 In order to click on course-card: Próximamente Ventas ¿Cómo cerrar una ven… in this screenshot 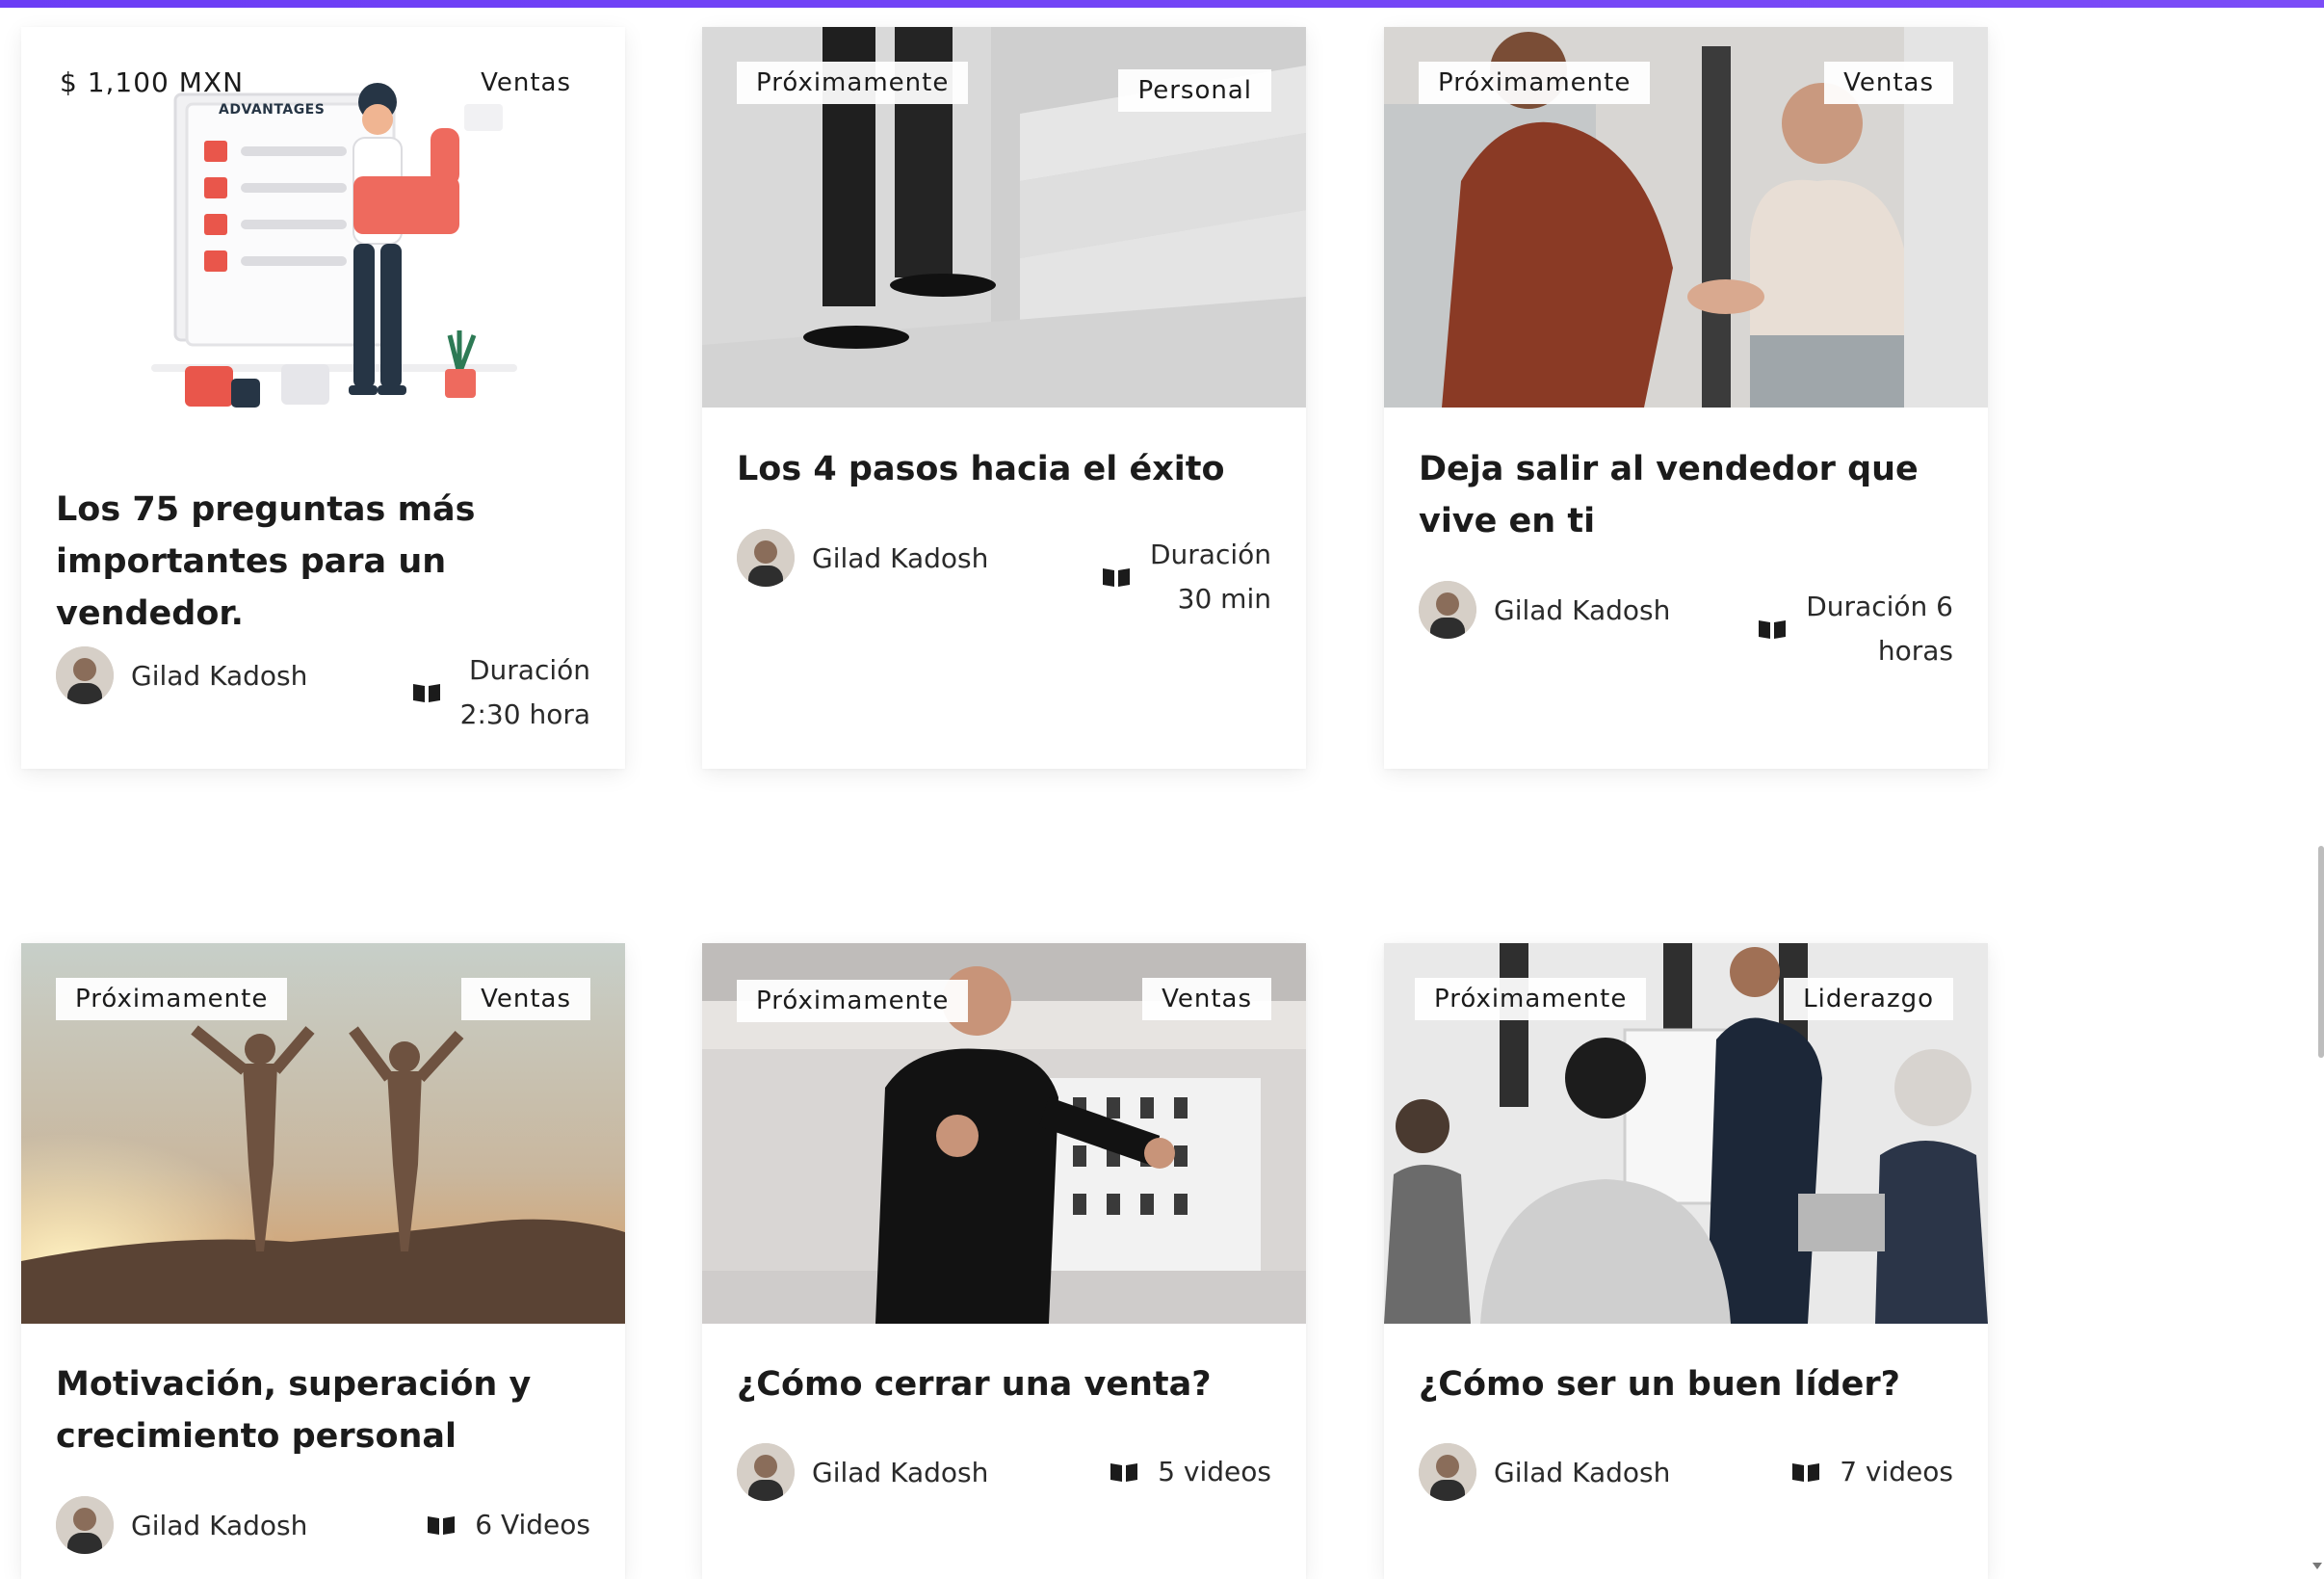, I will do `click(1004, 1261)`.